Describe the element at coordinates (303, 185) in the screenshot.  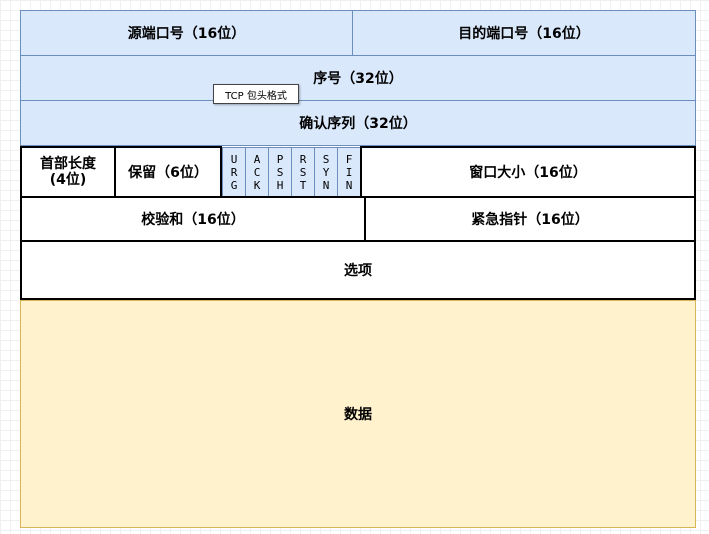
I see `flag-letter: T` at that location.